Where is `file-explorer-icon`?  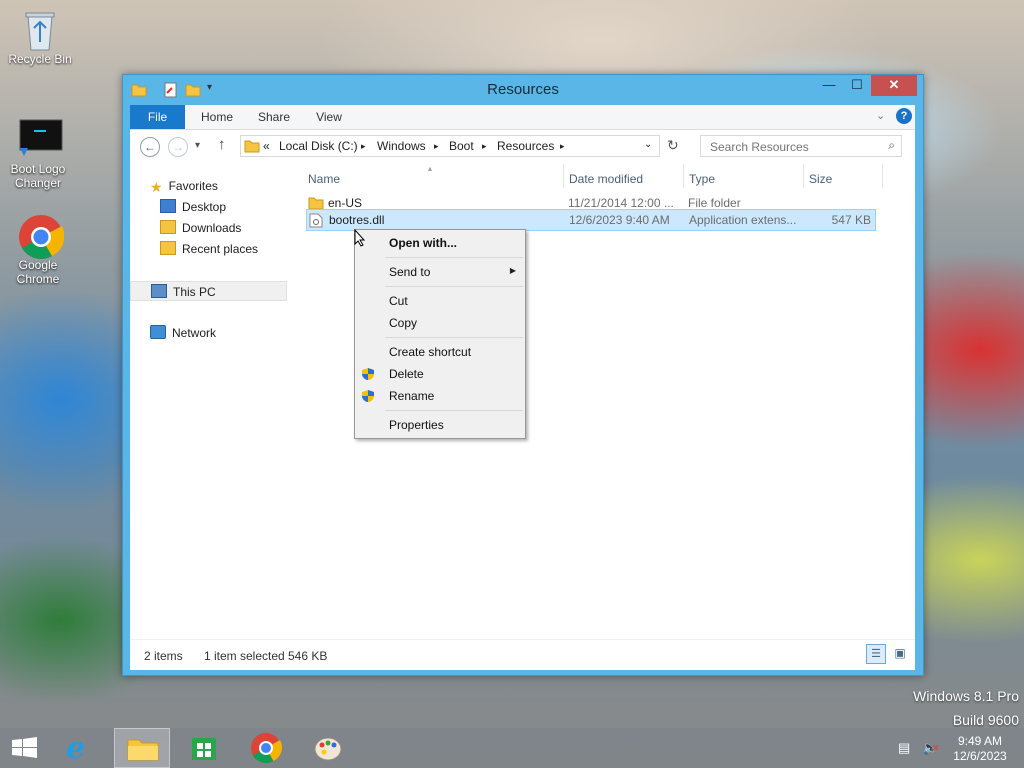 file-explorer-icon is located at coordinates (143, 750).